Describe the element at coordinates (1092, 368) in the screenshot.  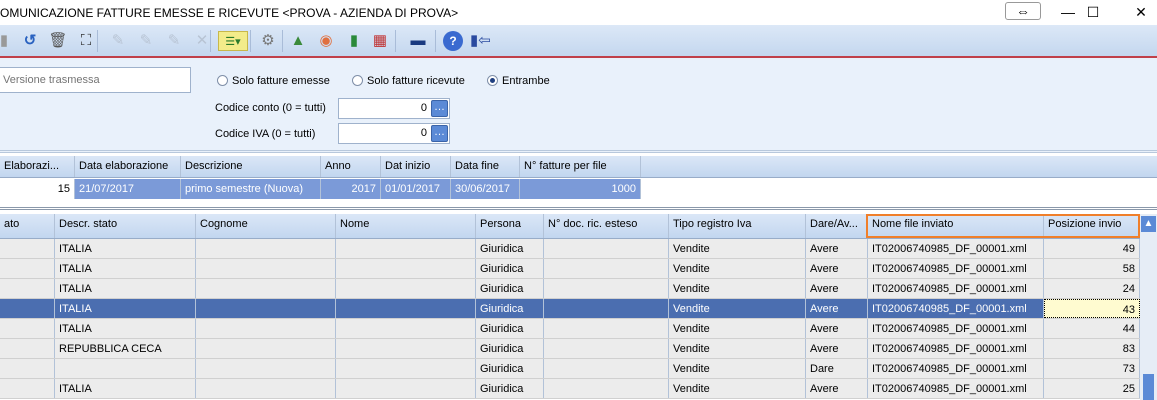
I see `table-cell: 73` at that location.